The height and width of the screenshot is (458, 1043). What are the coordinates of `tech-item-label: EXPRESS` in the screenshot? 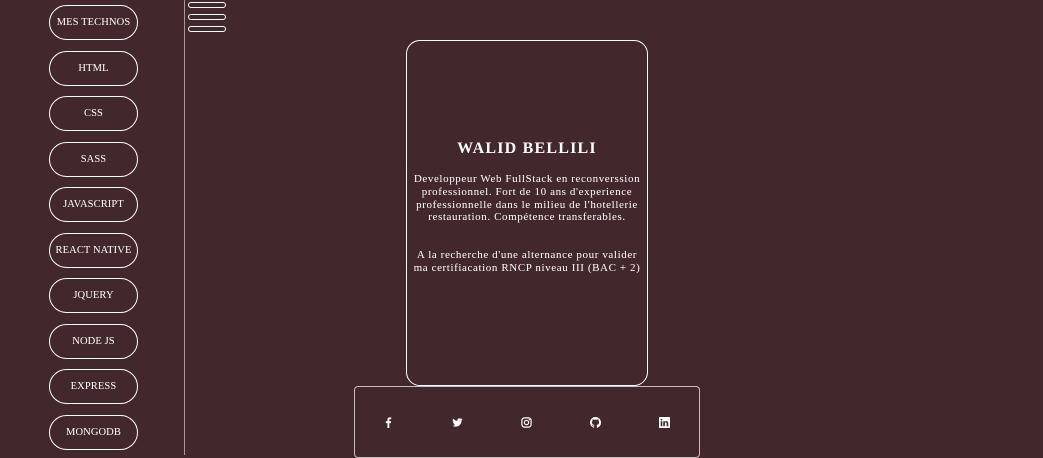 It's located at (93, 386).